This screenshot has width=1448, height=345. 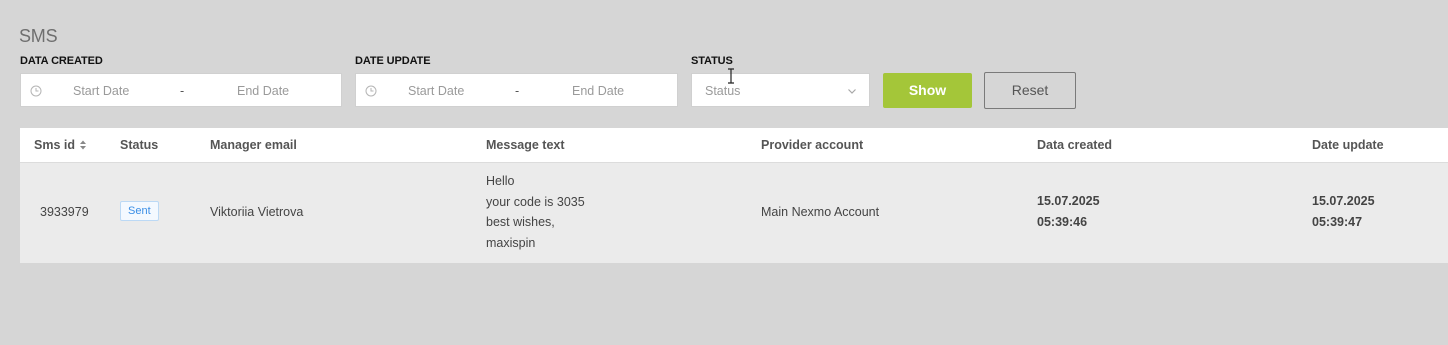 What do you see at coordinates (812, 145) in the screenshot?
I see `column-header-provider-account: Provider account` at bounding box center [812, 145].